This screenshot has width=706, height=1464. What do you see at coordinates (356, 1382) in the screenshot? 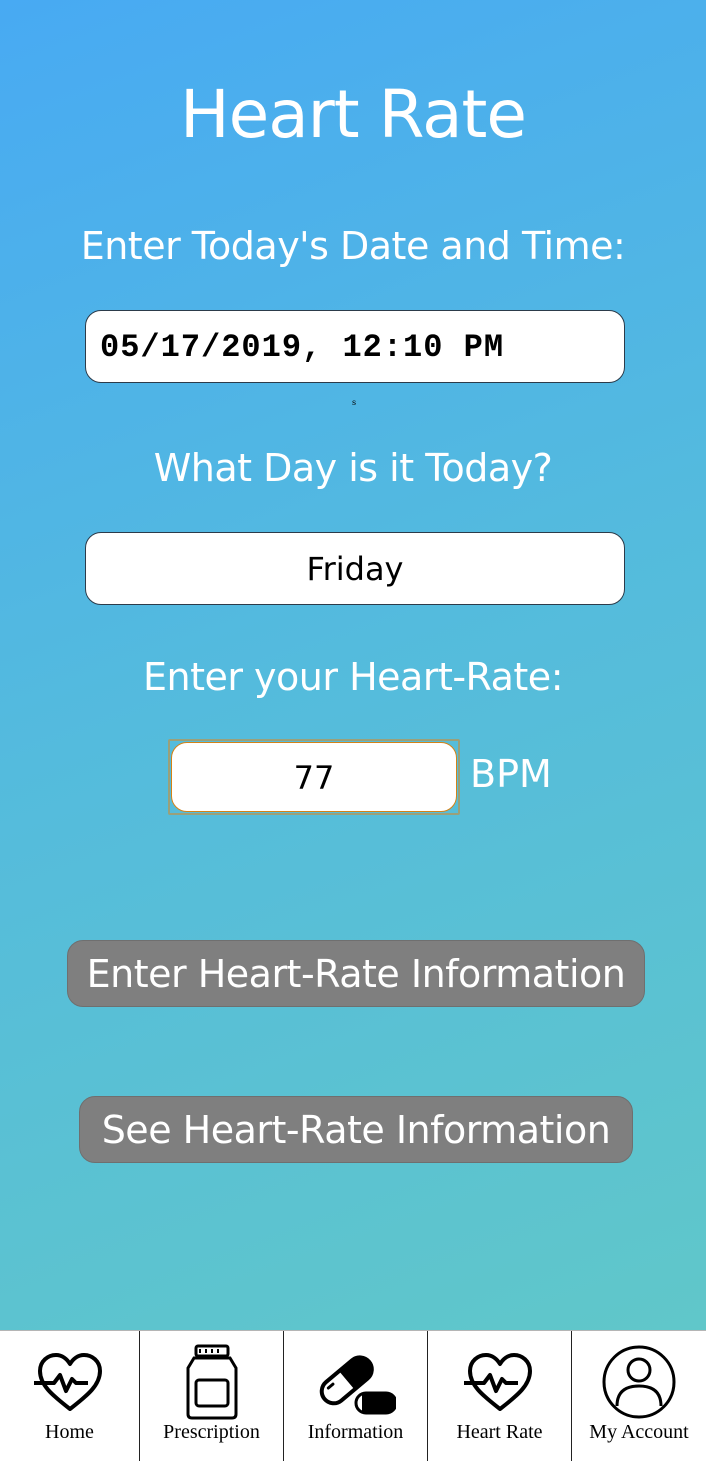
I see `capsule-icon` at bounding box center [356, 1382].